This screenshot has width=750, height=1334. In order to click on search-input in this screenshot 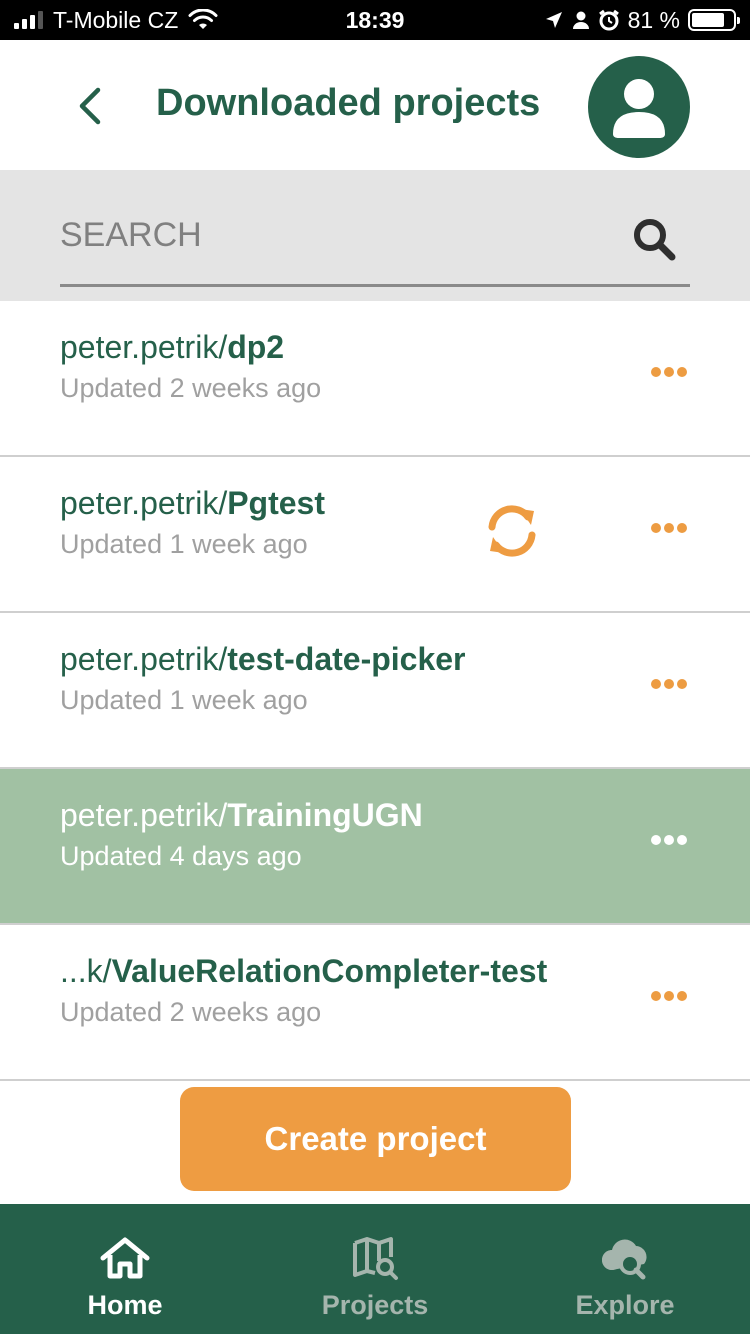, I will do `click(340, 235)`.